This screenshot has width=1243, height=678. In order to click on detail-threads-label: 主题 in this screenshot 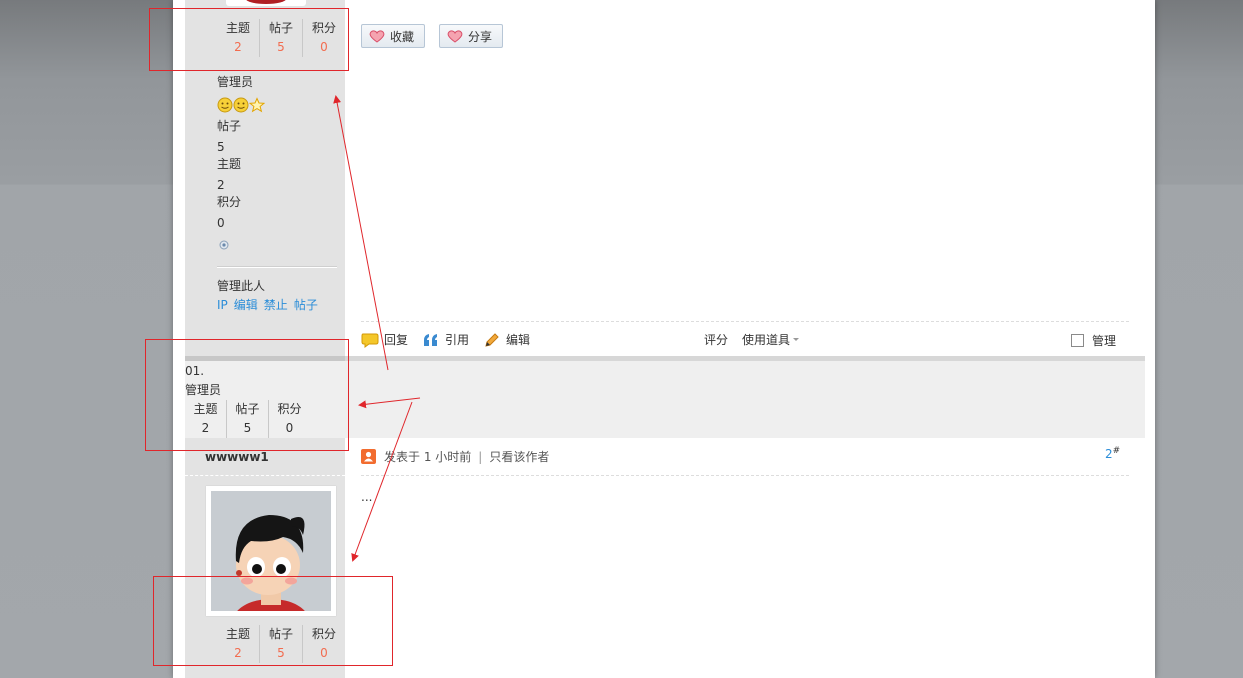, I will do `click(229, 164)`.